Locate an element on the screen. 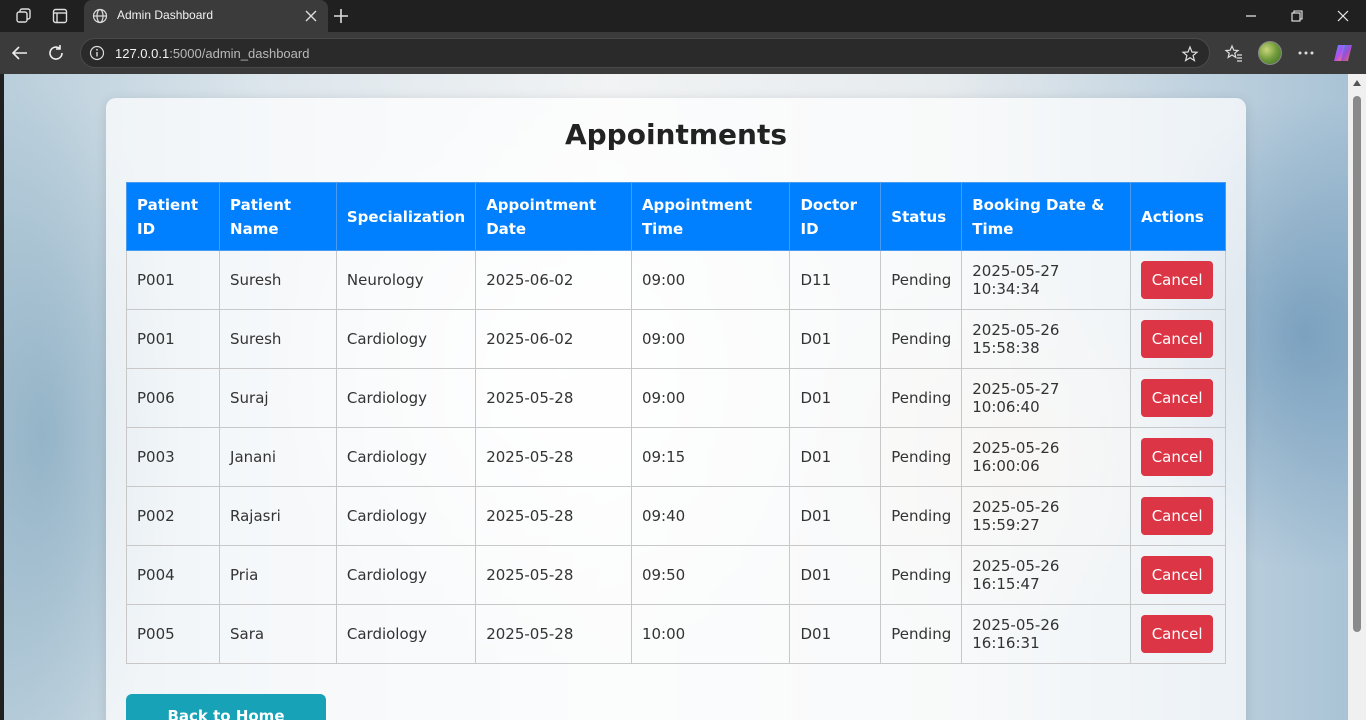 This screenshot has height=720, width=1366. cell-booked: 2025-05-27 10:06:40 is located at coordinates (1046, 398).